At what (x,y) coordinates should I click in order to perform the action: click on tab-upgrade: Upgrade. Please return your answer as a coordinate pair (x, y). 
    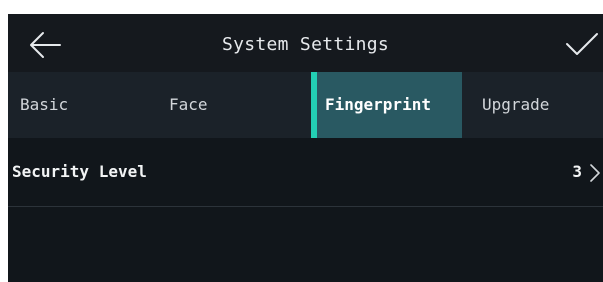
    Looking at the image, I should click on (515, 105).